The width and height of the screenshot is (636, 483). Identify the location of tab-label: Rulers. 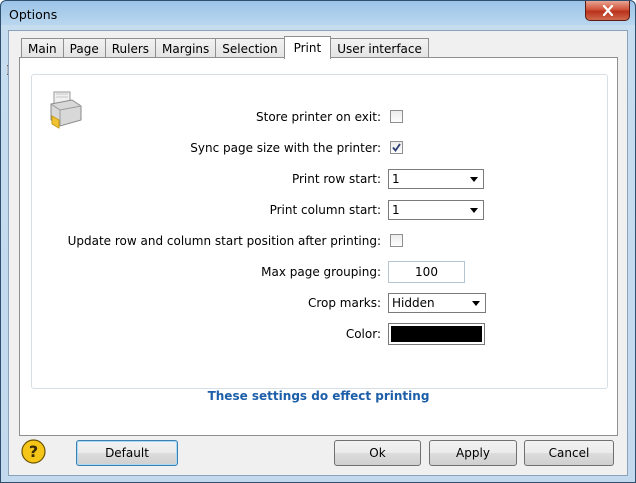
(130, 48).